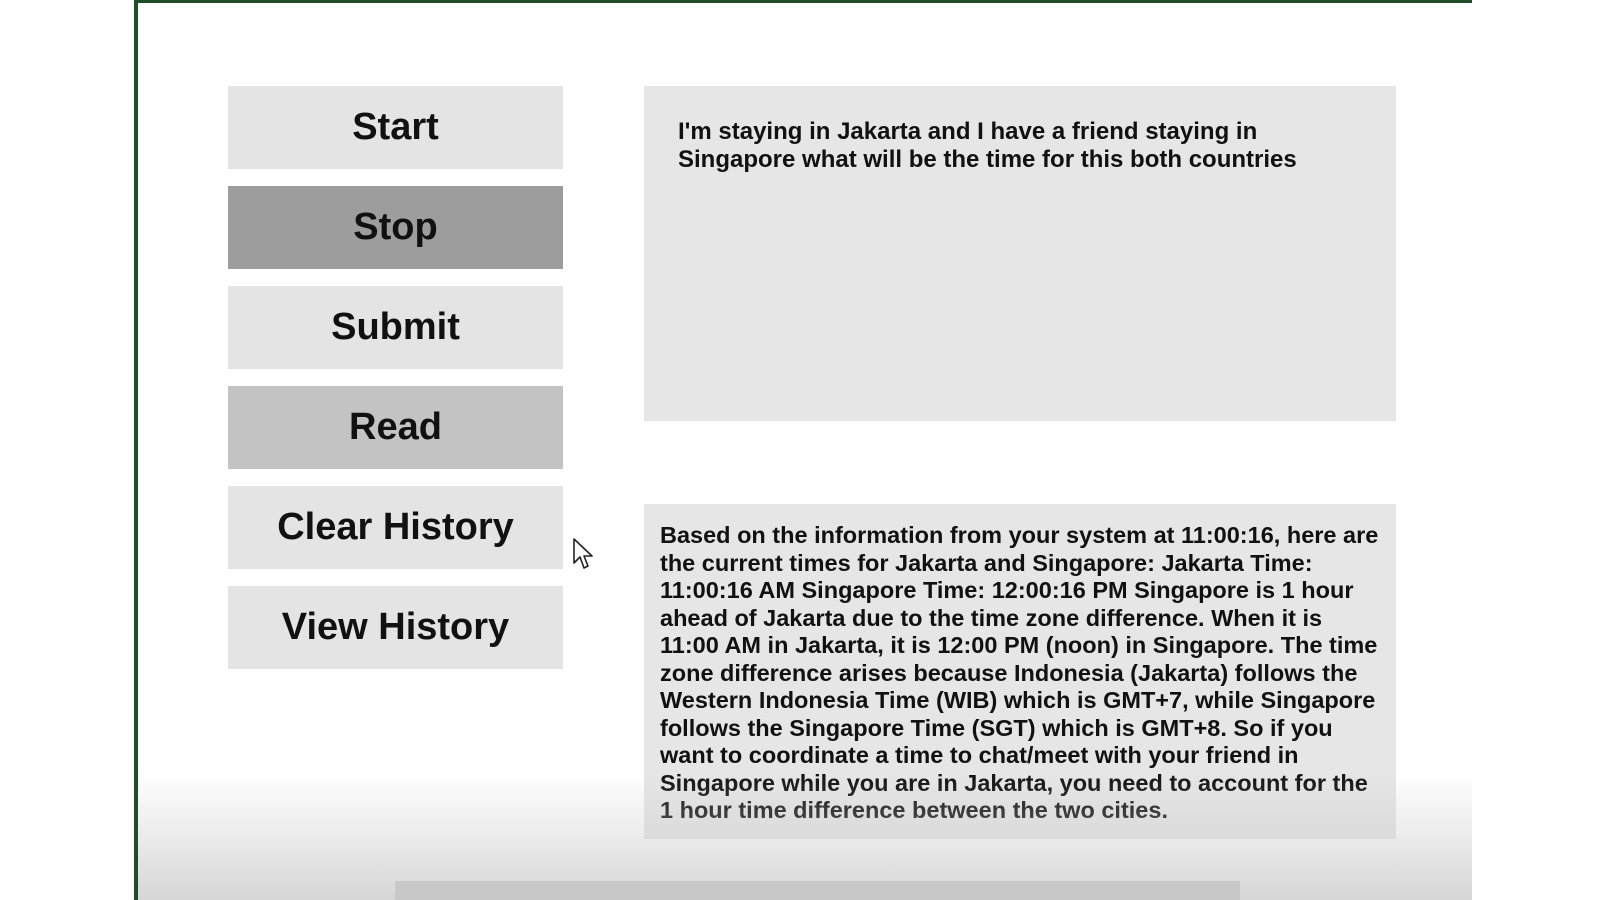 The height and width of the screenshot is (900, 1600). What do you see at coordinates (395, 427) in the screenshot?
I see `read-button: Read` at bounding box center [395, 427].